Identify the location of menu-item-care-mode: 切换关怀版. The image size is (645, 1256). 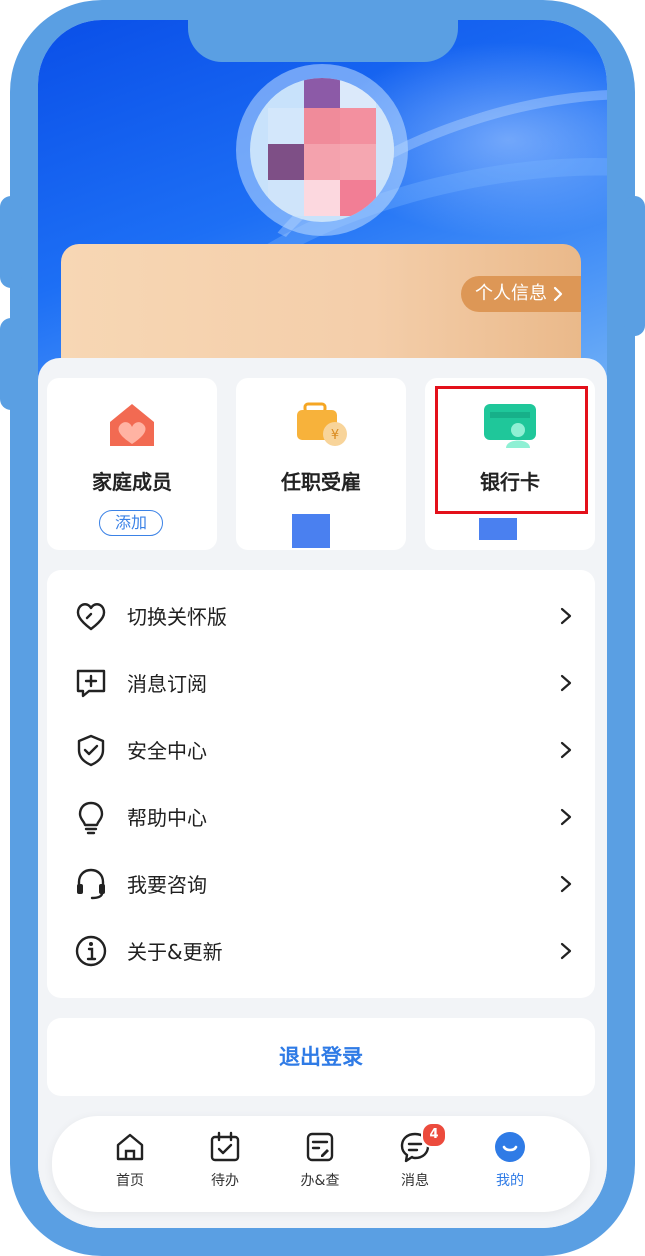
(321, 615).